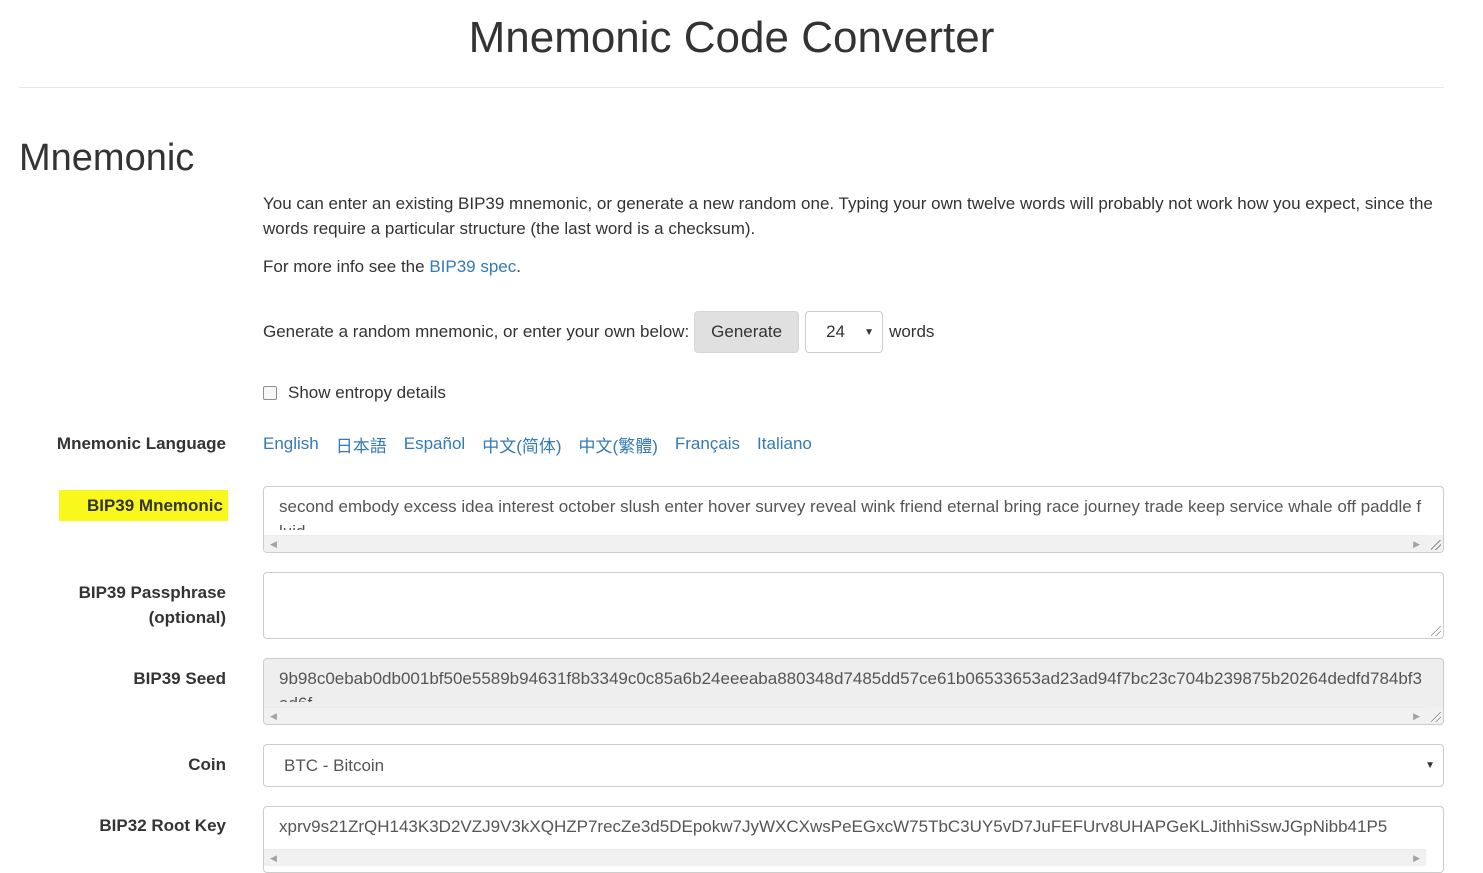 The width and height of the screenshot is (1483, 873). I want to click on show-entropy-row: Show entropy details, so click(354, 393).